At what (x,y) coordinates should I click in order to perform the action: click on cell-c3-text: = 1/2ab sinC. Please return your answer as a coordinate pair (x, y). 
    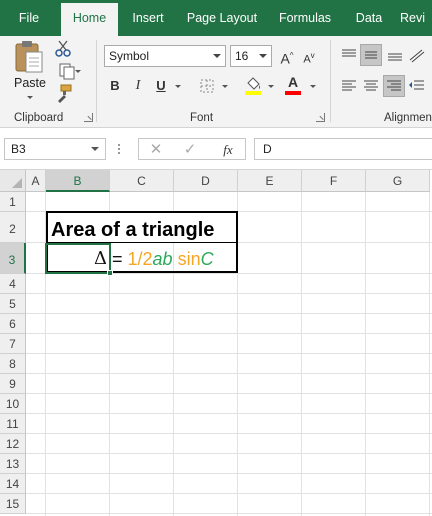
    Looking at the image, I should click on (163, 259).